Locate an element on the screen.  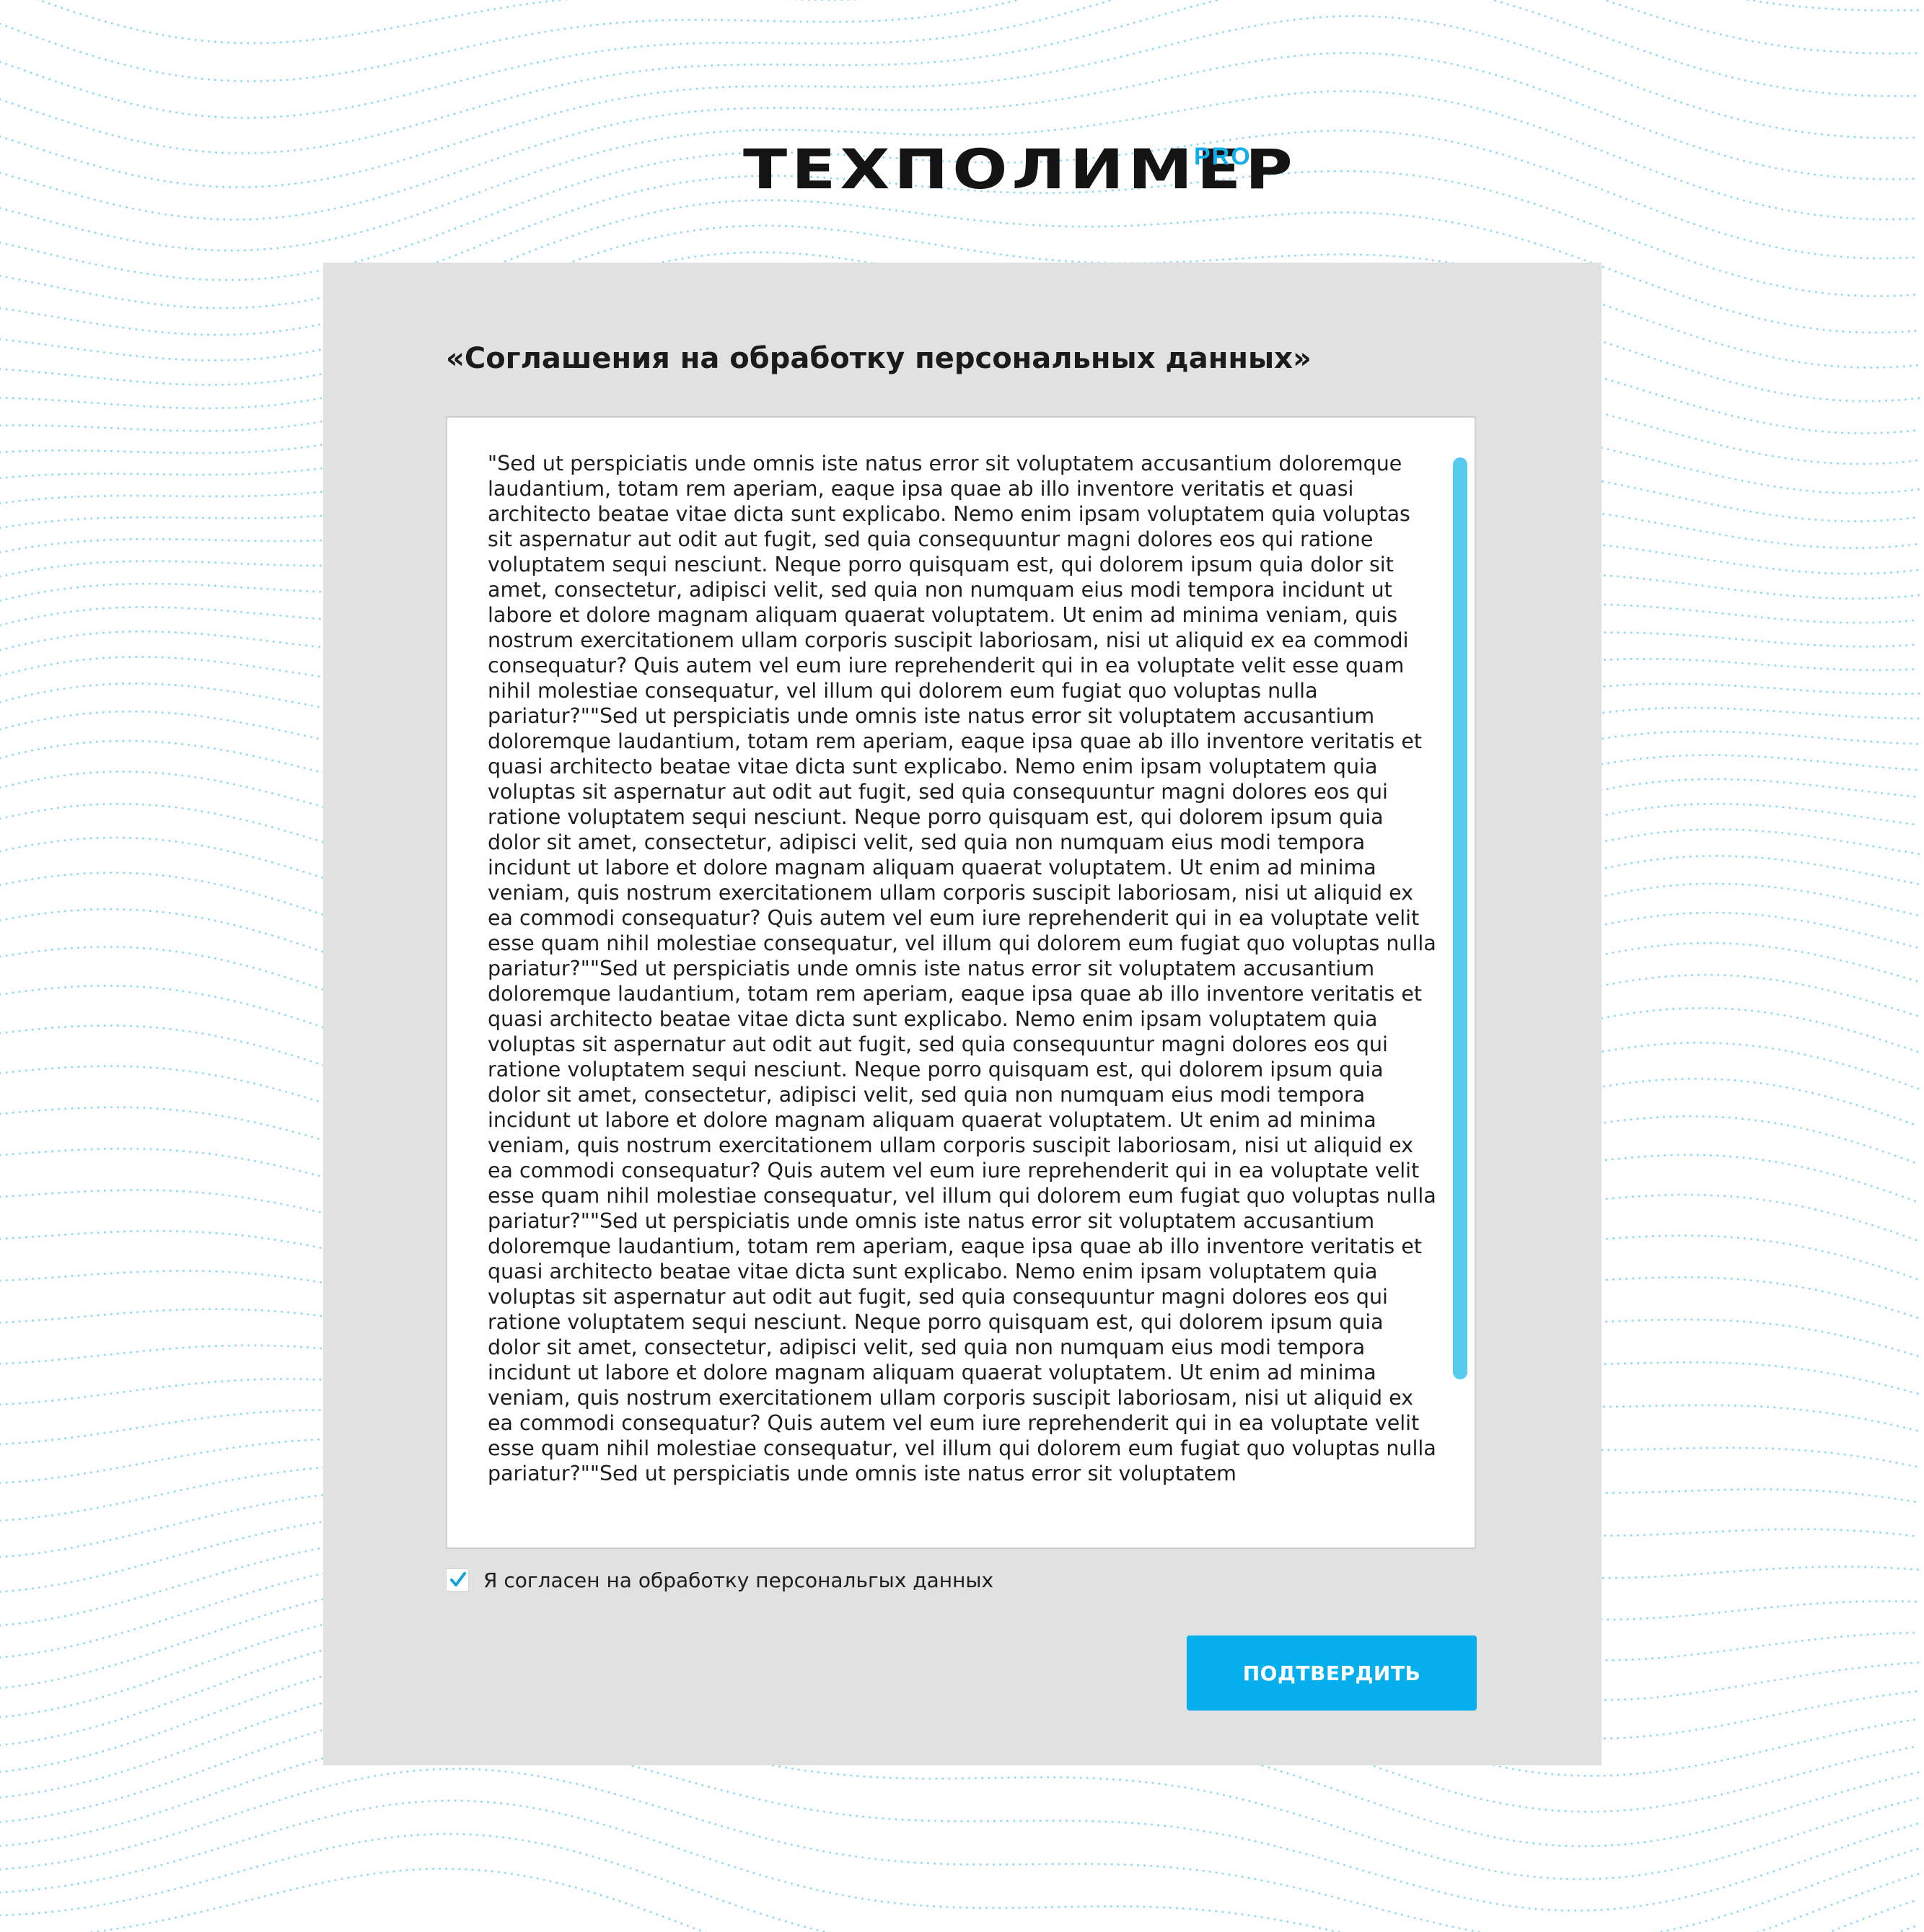
scrollbar is located at coordinates (1460, 982).